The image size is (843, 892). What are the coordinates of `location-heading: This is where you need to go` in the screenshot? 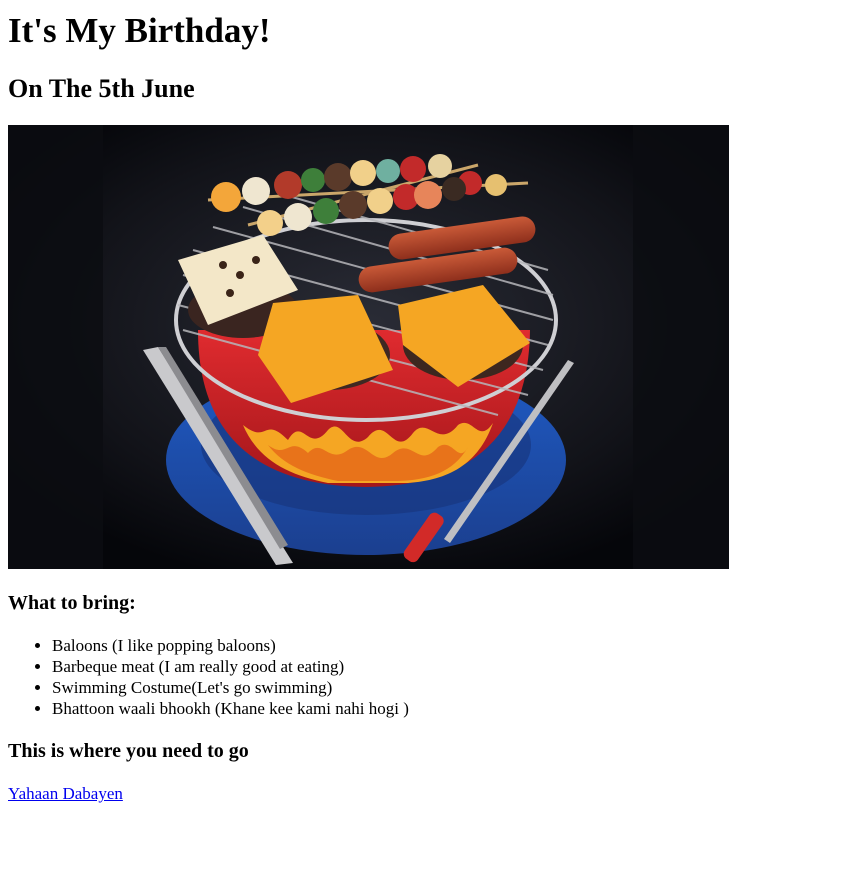 It's located at (128, 751).